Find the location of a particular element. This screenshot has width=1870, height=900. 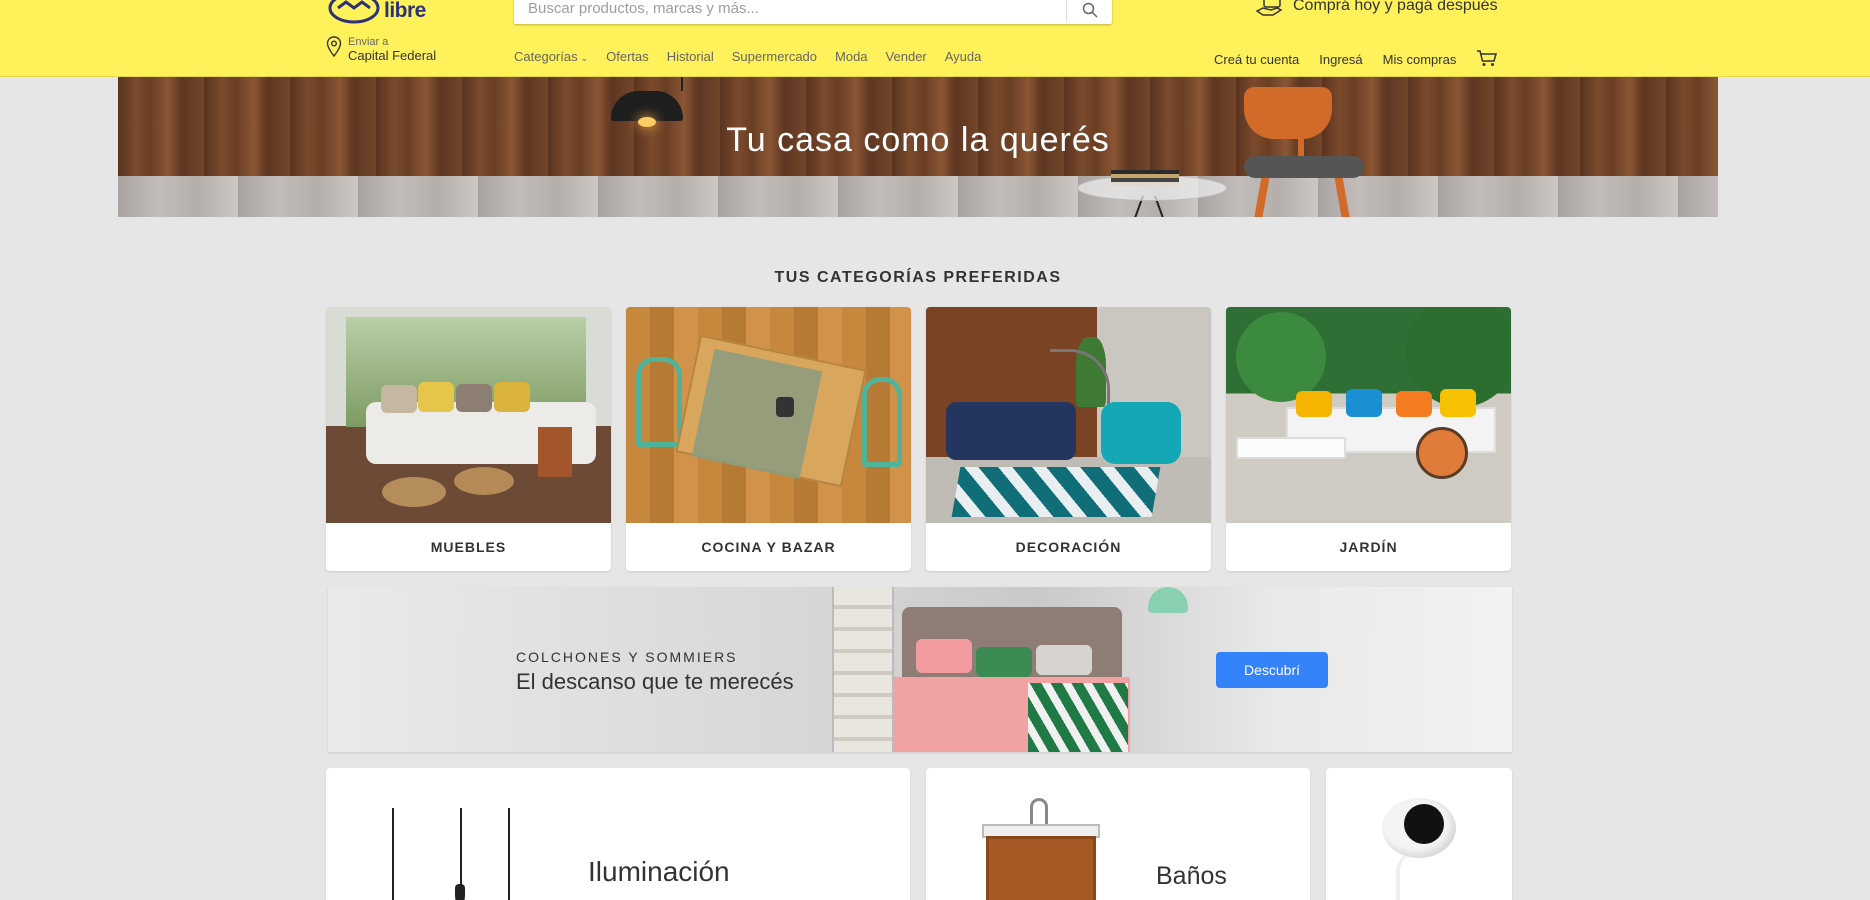

tile-seguridad is located at coordinates (1419, 834).